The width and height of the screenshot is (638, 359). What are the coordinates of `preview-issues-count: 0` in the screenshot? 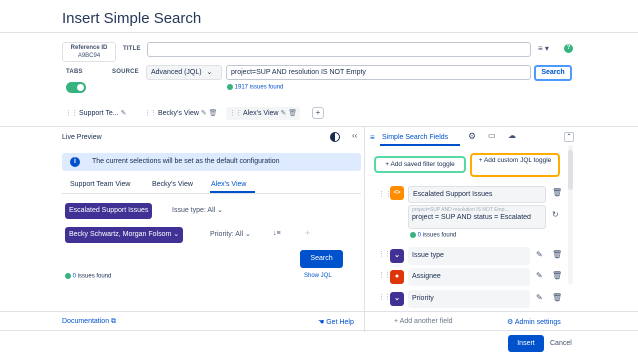 It's located at (74, 276).